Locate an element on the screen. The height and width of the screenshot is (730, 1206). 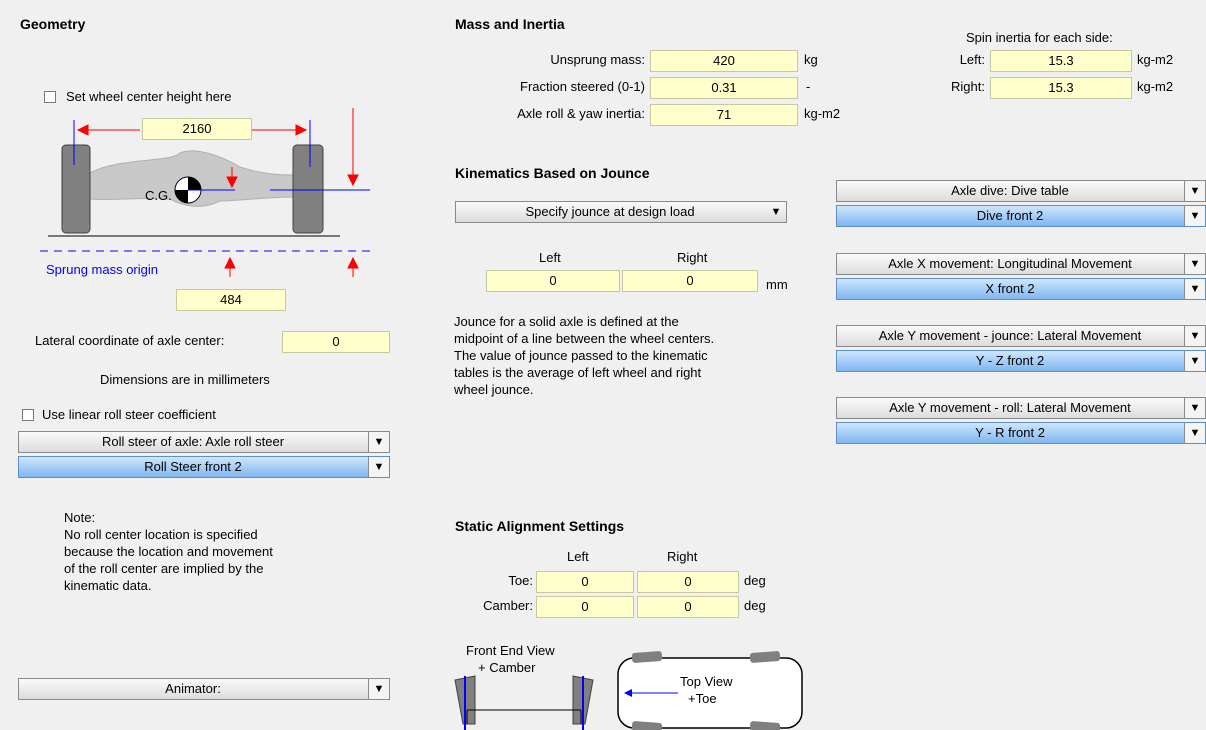
dive-table-dropdown: Axle dive: Dive table ▼ is located at coordinates (1021, 191).